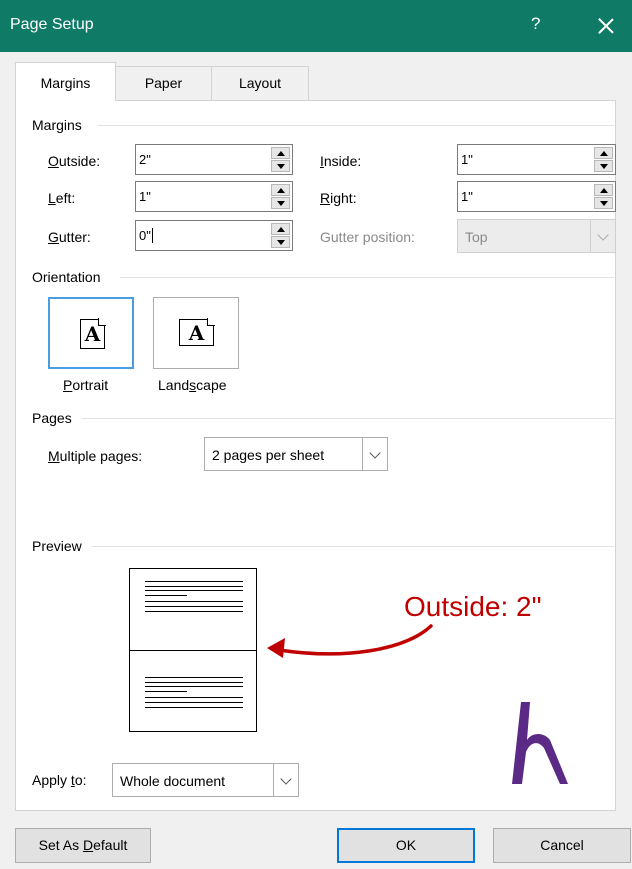 This screenshot has height=869, width=632. What do you see at coordinates (367, 237) in the screenshot?
I see `gutter-position-label: Gutter position:` at bounding box center [367, 237].